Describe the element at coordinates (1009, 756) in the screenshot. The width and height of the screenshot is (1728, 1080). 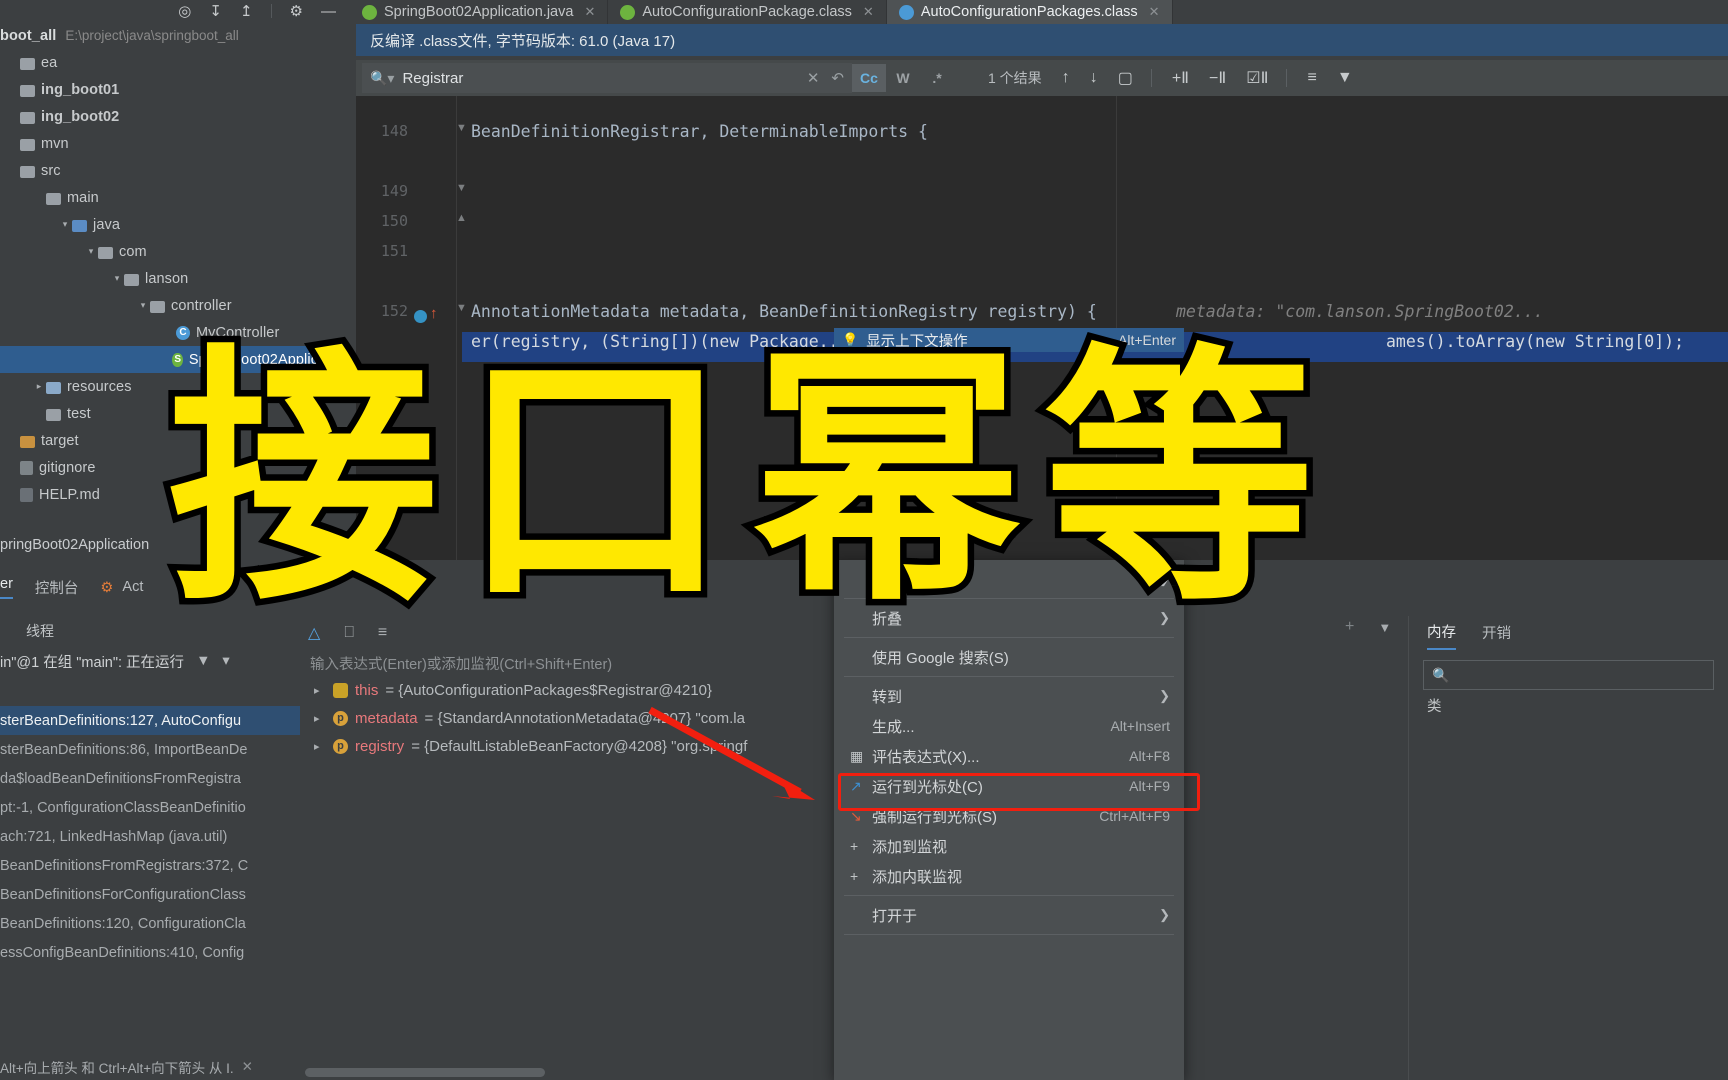
I see `menu-item-评估表达式X: ▦ 评估表达式(X)... Alt+F8` at that location.